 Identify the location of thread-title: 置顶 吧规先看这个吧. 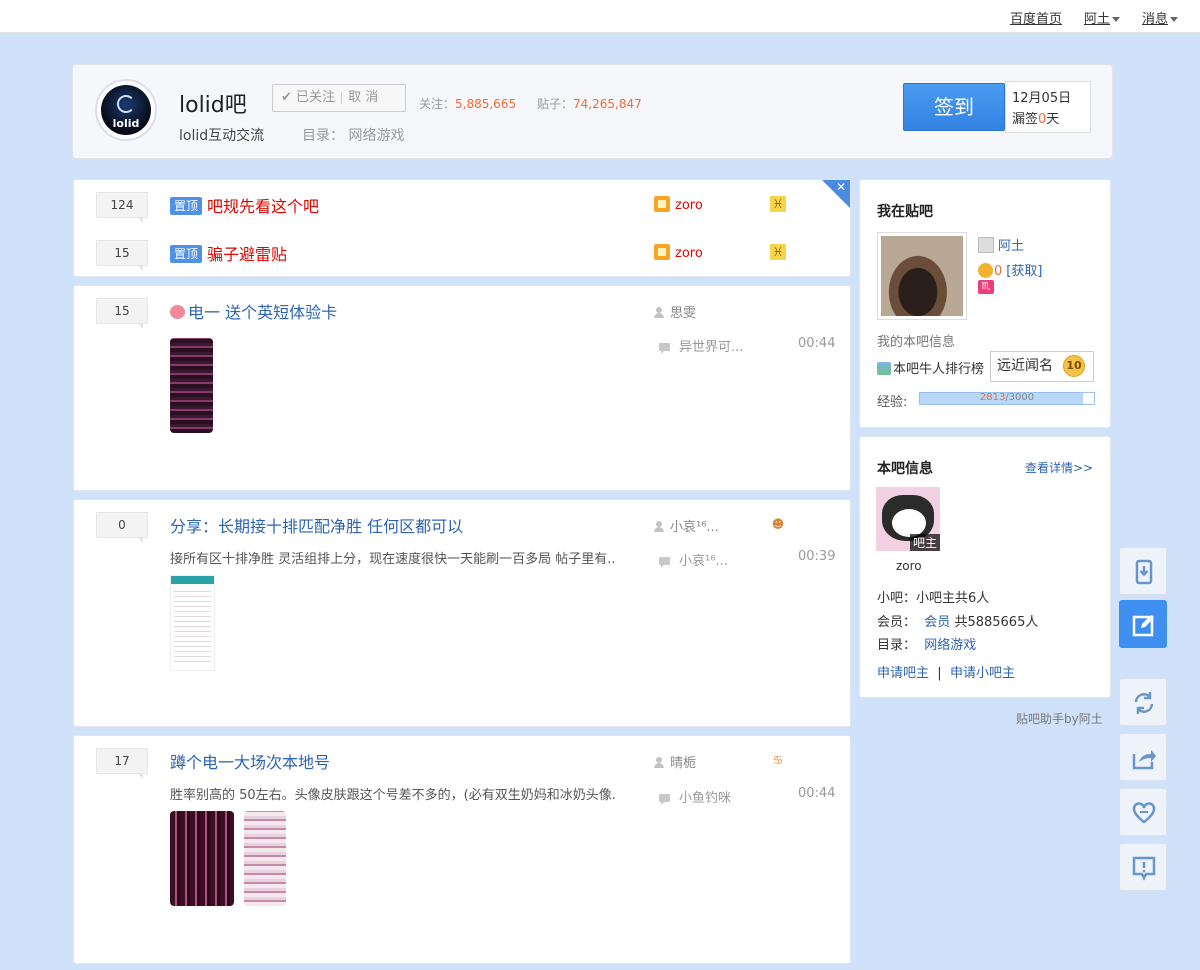
(244, 205).